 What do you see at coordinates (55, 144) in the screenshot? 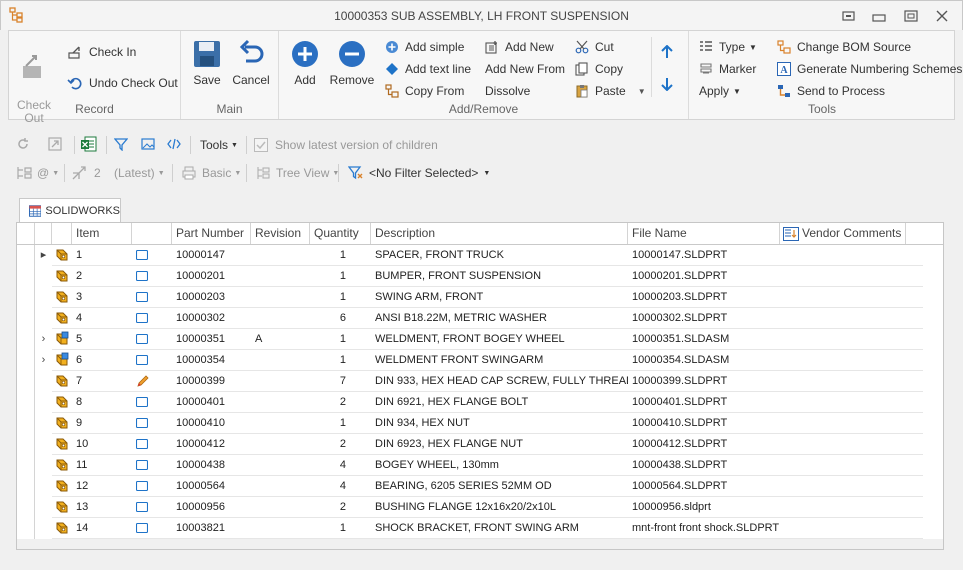
I see `open-external-icon` at bounding box center [55, 144].